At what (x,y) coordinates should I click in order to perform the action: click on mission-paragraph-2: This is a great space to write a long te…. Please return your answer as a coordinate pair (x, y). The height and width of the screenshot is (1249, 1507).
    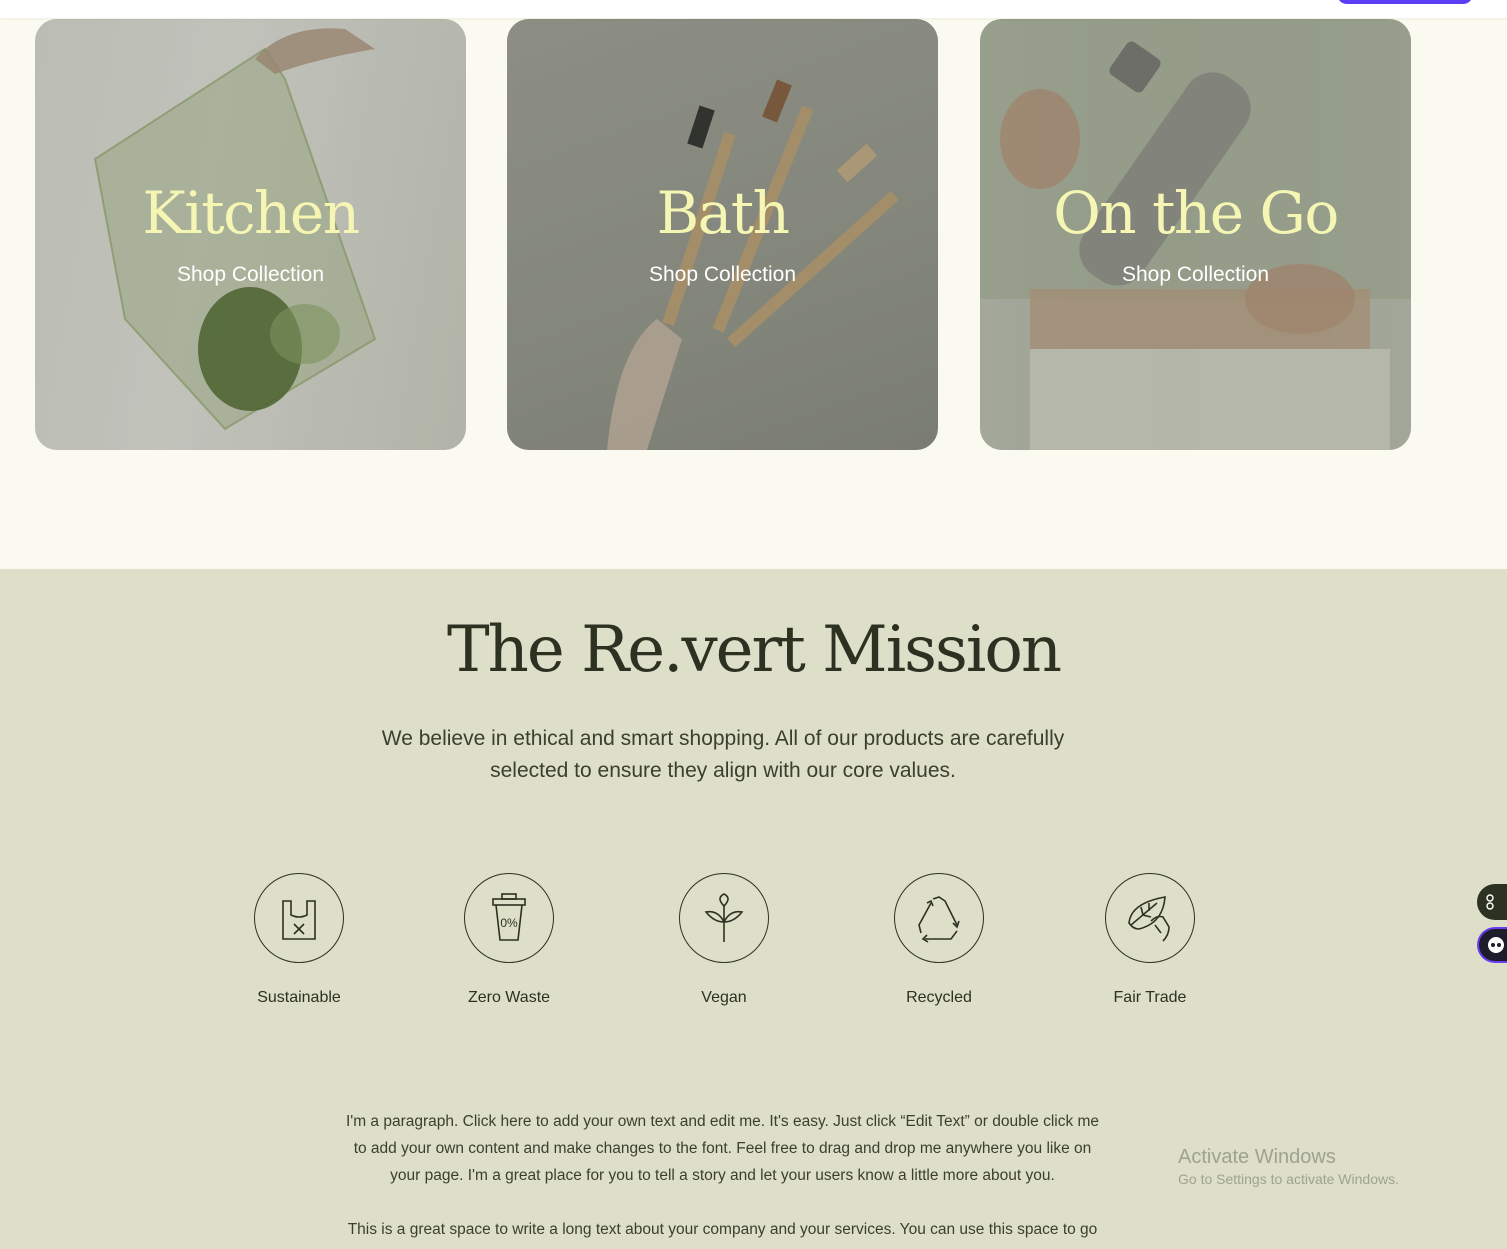
    Looking at the image, I should click on (722, 1229).